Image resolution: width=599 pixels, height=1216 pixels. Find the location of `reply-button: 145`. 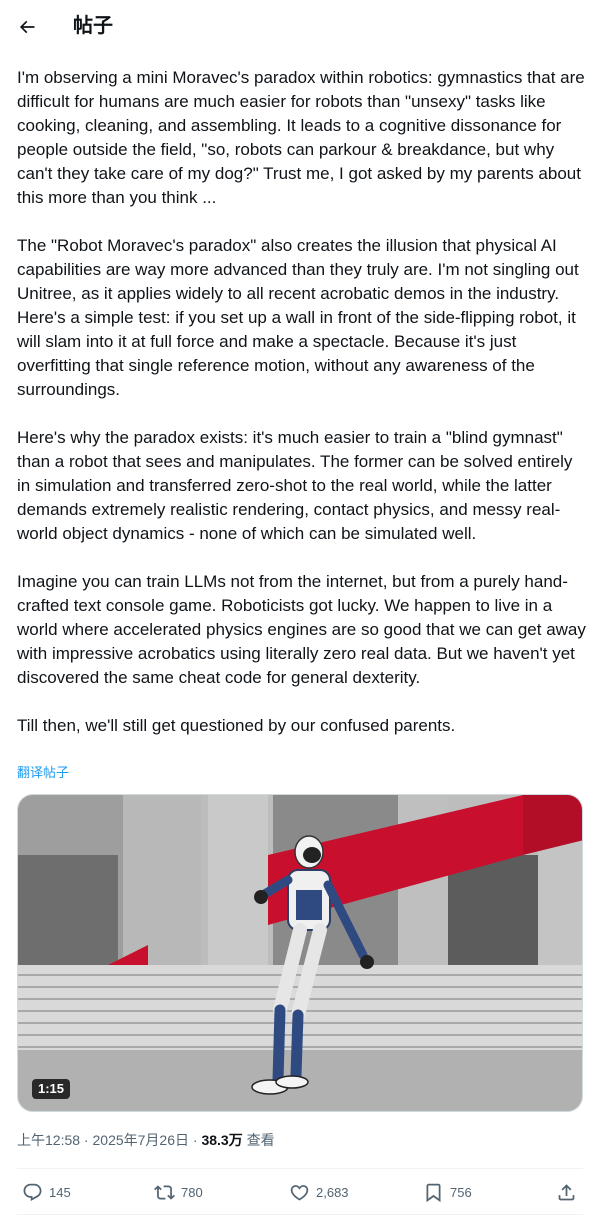

reply-button: 145 is located at coordinates (46, 1192).